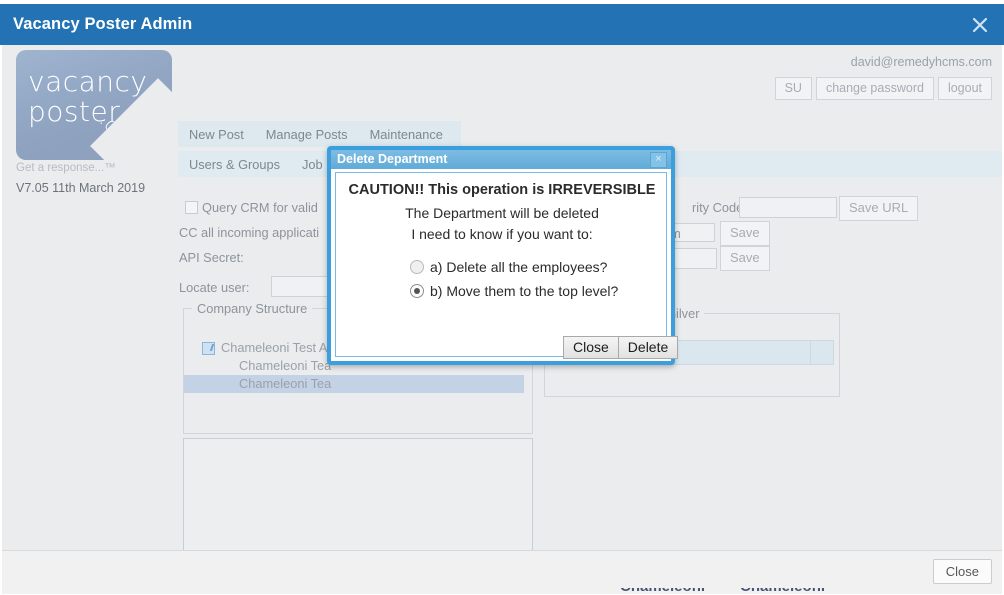 The height and width of the screenshot is (595, 1004). I want to click on radio-selected-icon, so click(417, 291).